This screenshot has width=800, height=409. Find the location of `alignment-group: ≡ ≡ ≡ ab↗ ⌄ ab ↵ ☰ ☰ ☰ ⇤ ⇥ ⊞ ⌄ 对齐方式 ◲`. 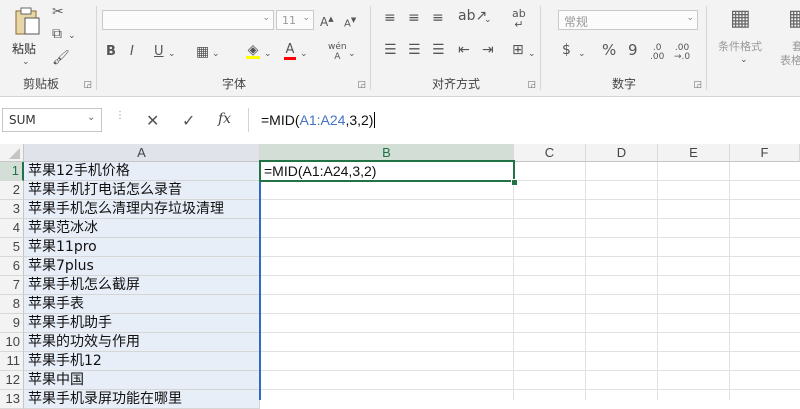

alignment-group: ≡ ≡ ≡ ab↗ ⌄ ab ↵ ☰ ☰ ☰ ⇤ ⇥ ⊞ ⌄ 对齐方式 ◲ is located at coordinates (456, 48).